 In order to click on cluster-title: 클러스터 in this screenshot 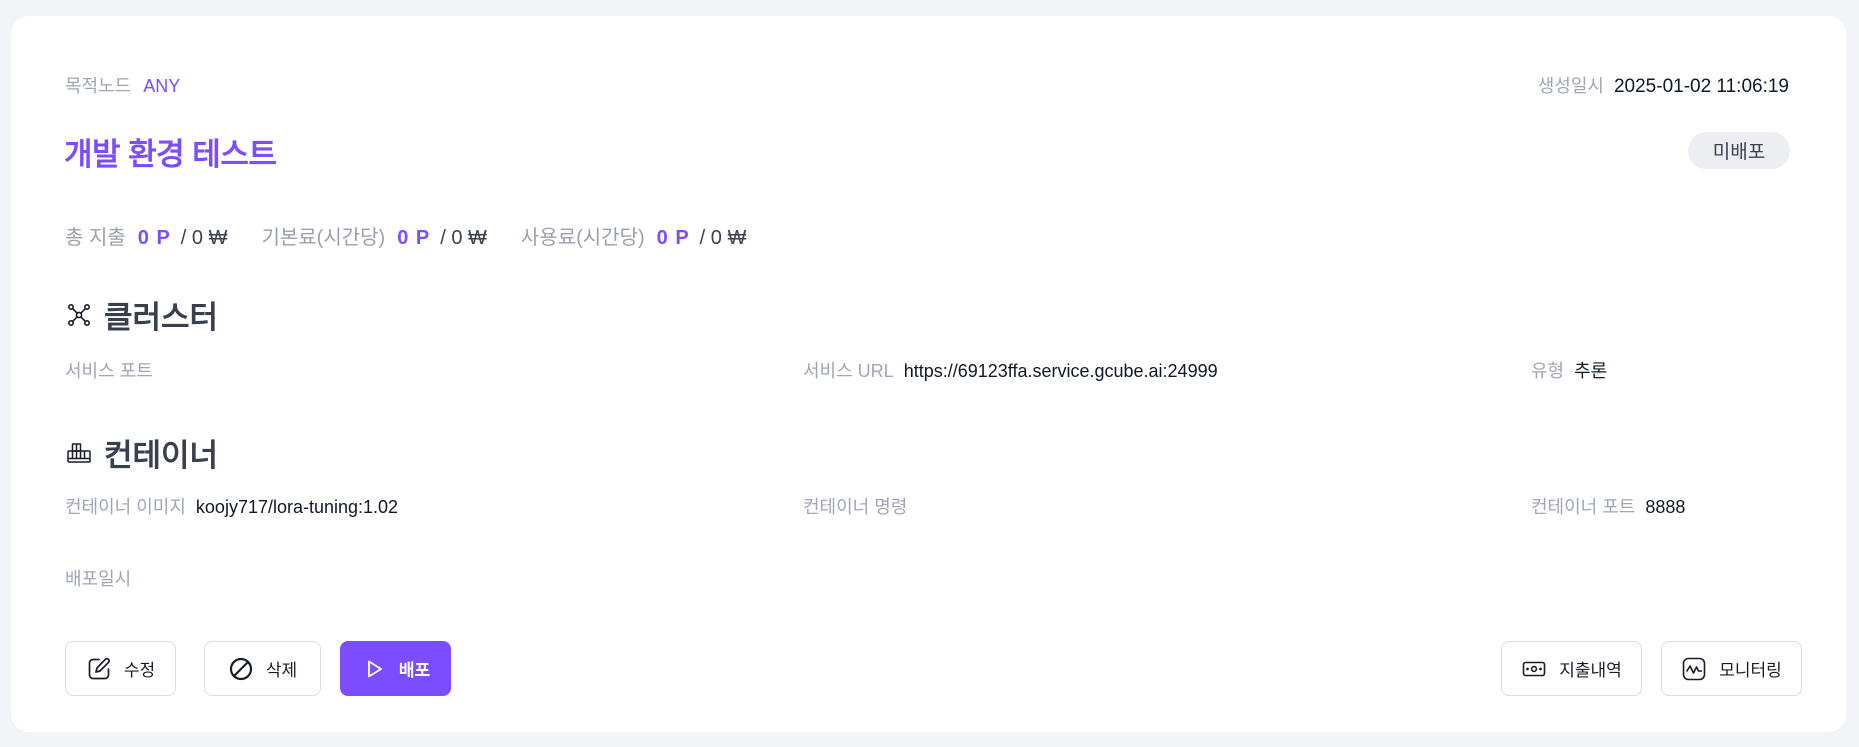, I will do `click(161, 317)`.